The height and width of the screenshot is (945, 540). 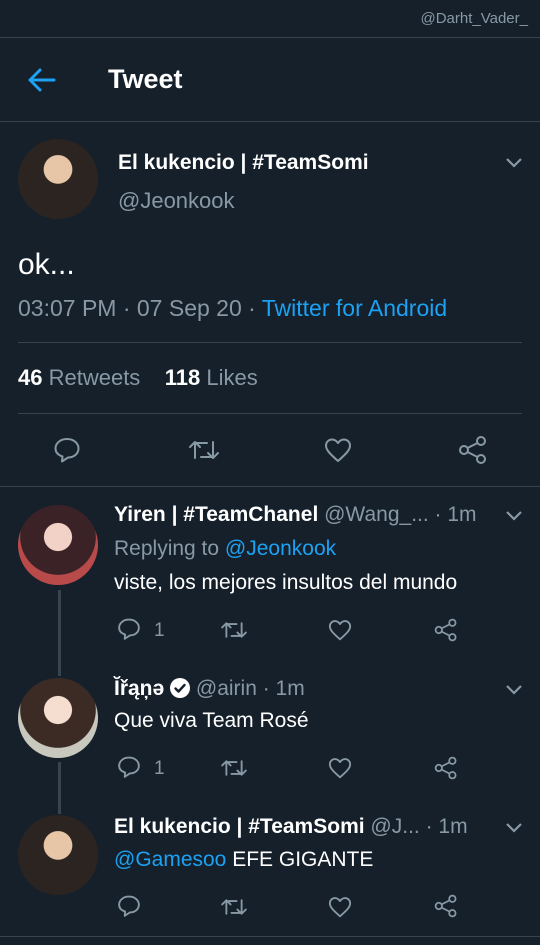 What do you see at coordinates (229, 377) in the screenshot?
I see `likes-label: Likes` at bounding box center [229, 377].